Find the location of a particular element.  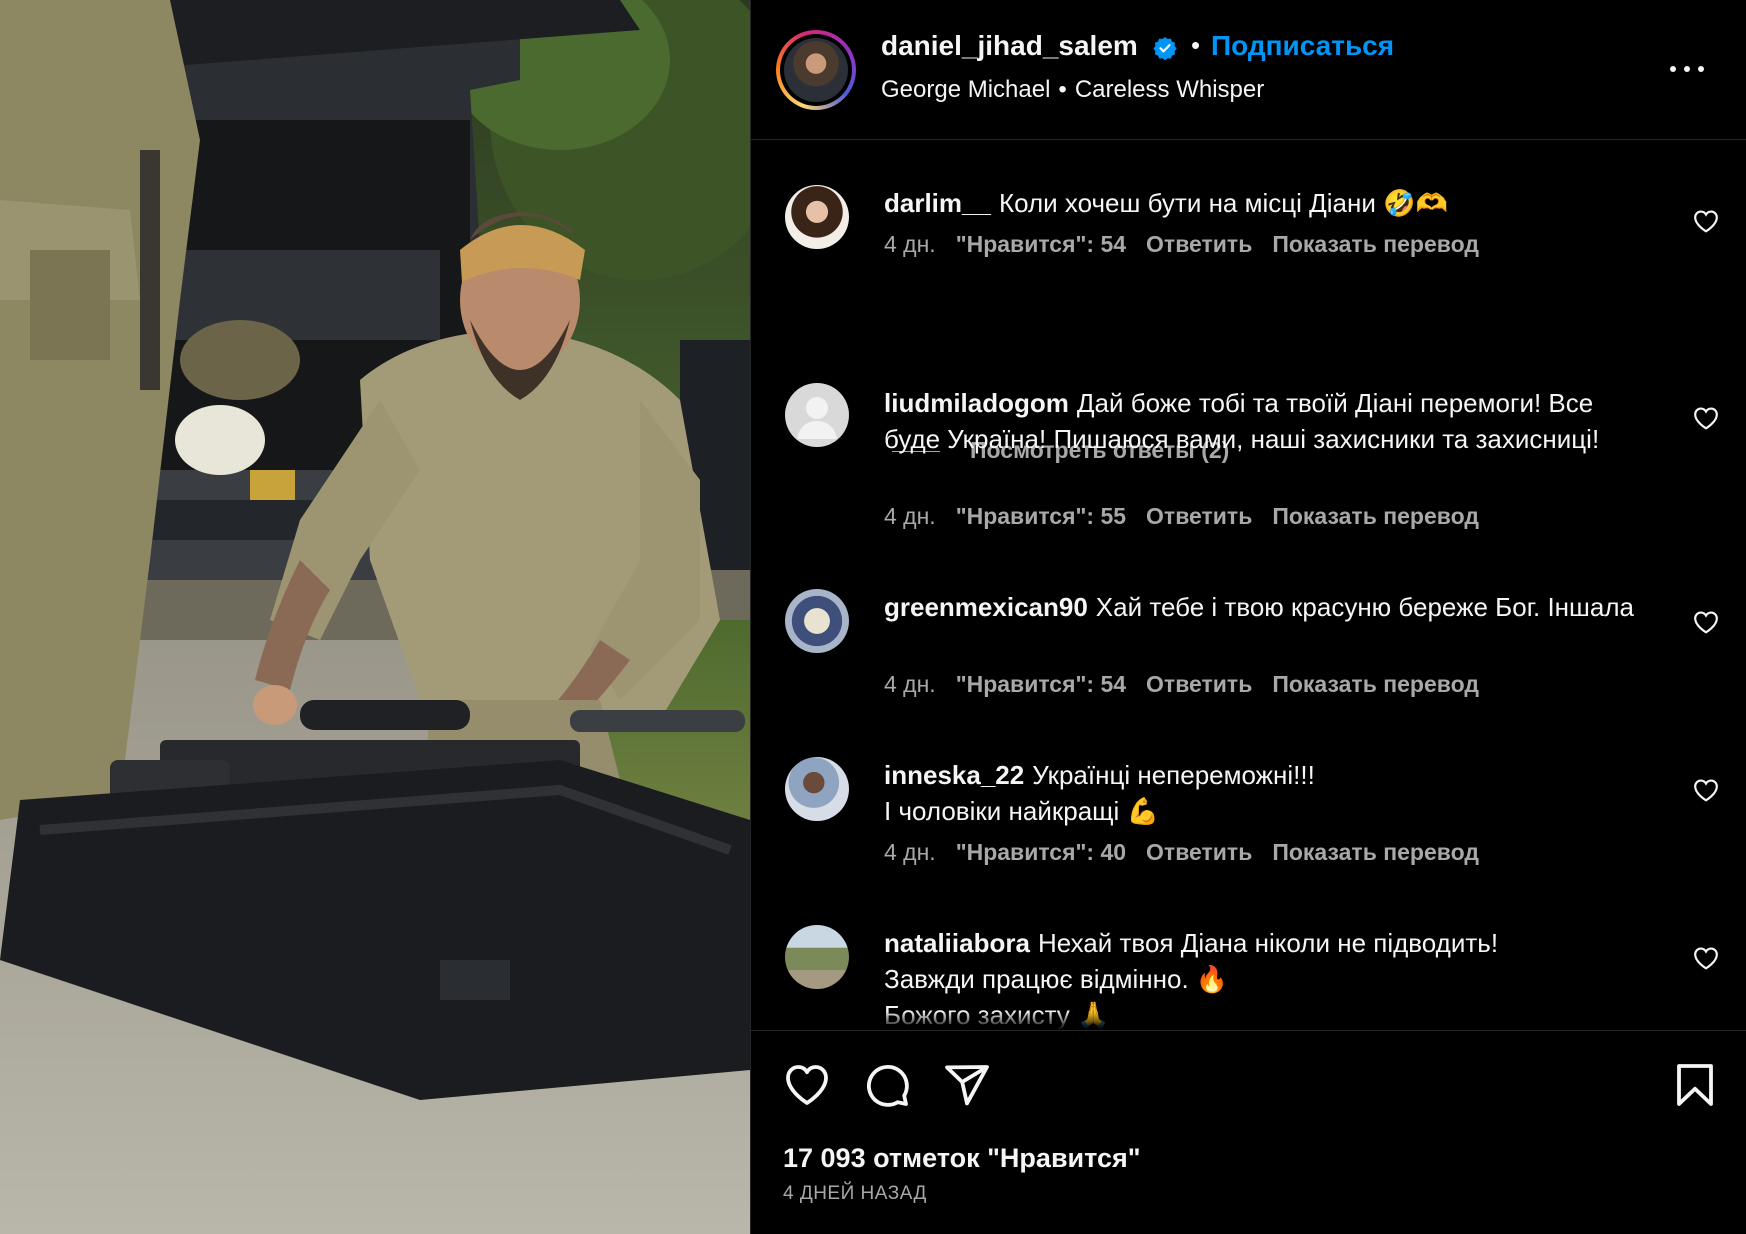

audio-title: Careless Whisper is located at coordinates (1169, 89).